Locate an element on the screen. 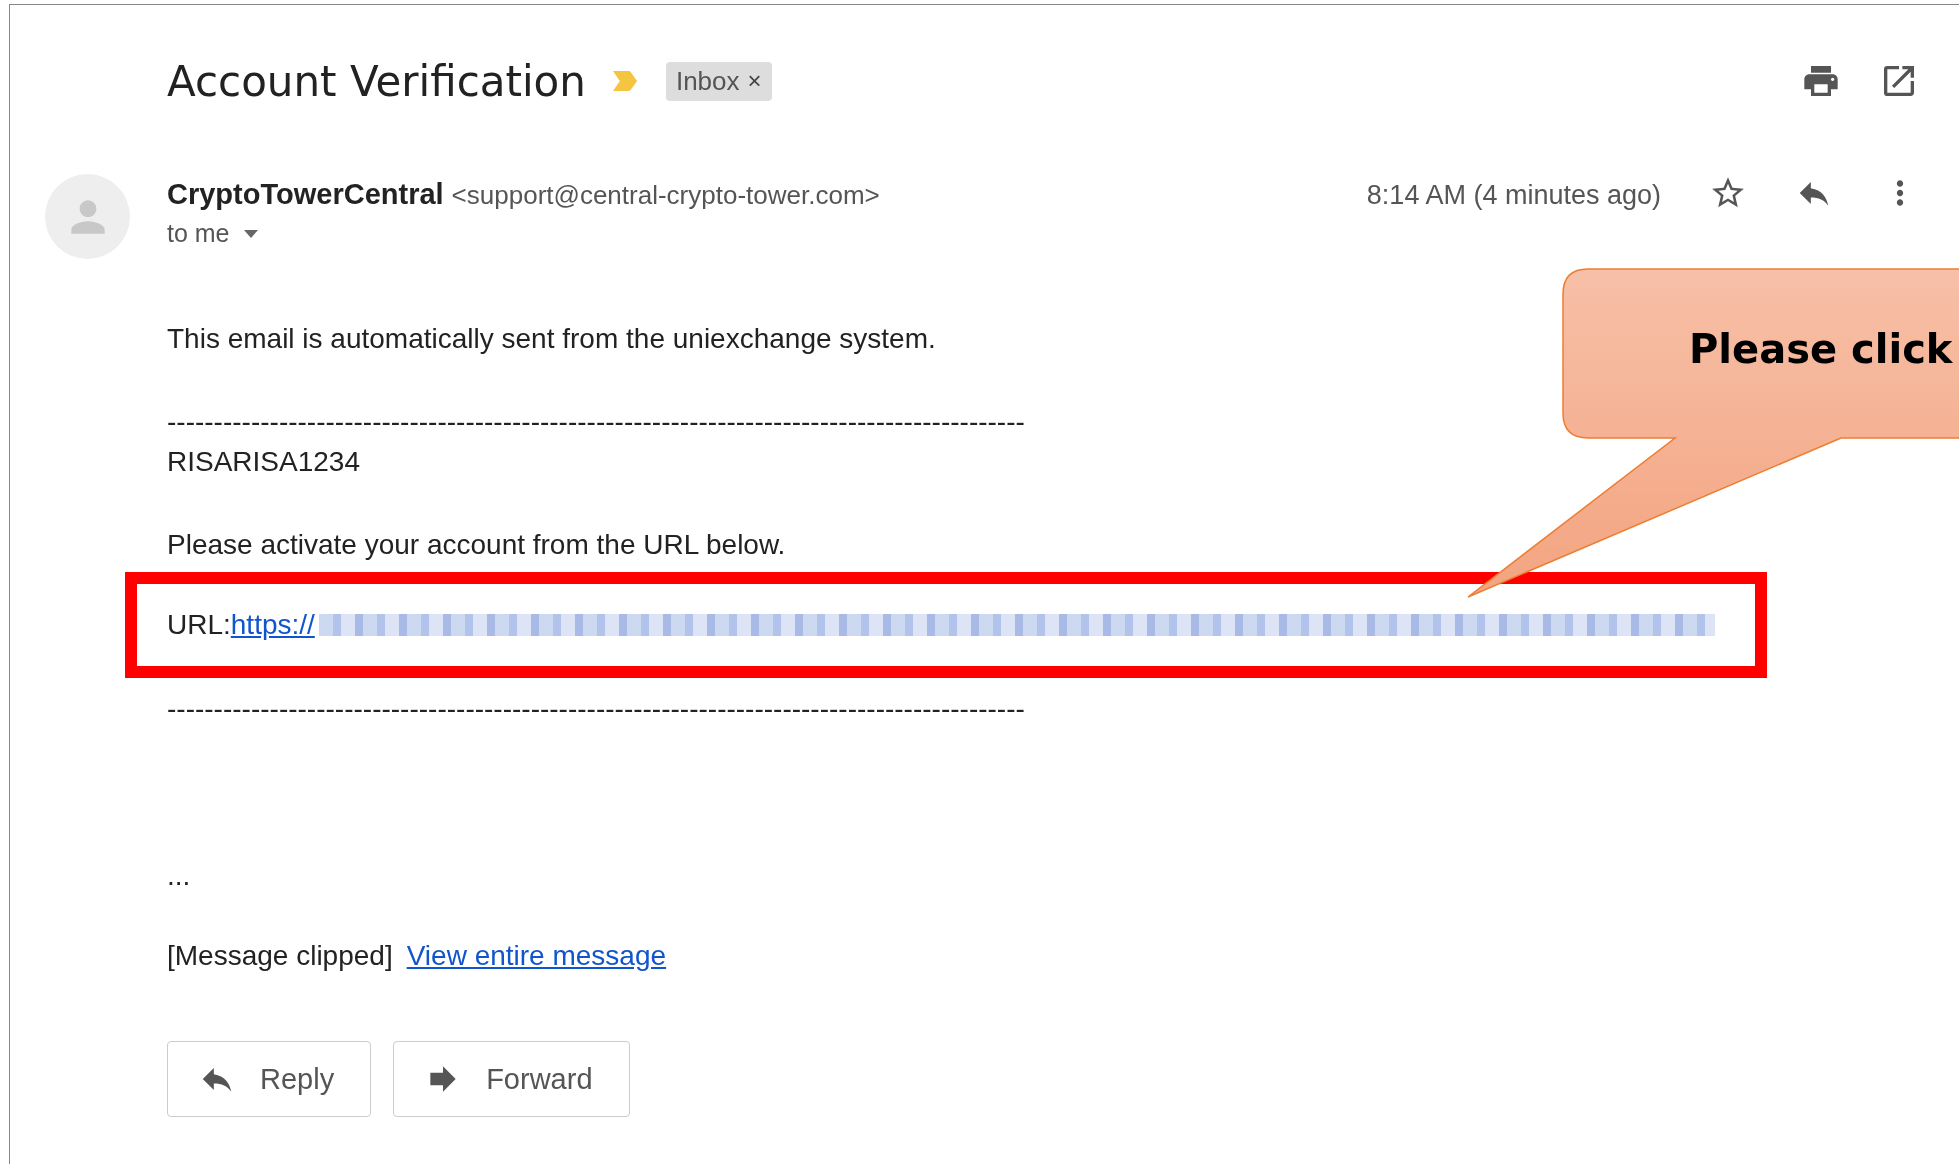 The image size is (1959, 1164). callout-text: Please click is located at coordinates (1821, 349).